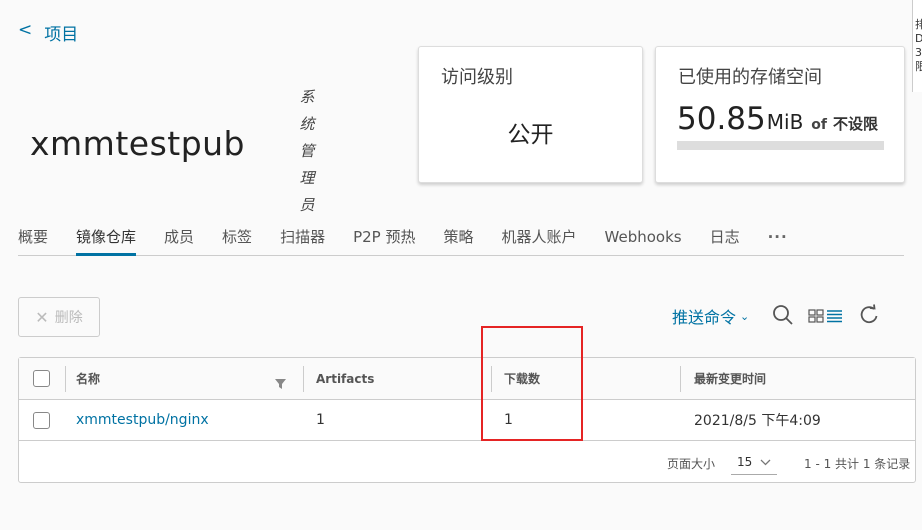  I want to click on project-name: xmmtestpub, so click(138, 143).